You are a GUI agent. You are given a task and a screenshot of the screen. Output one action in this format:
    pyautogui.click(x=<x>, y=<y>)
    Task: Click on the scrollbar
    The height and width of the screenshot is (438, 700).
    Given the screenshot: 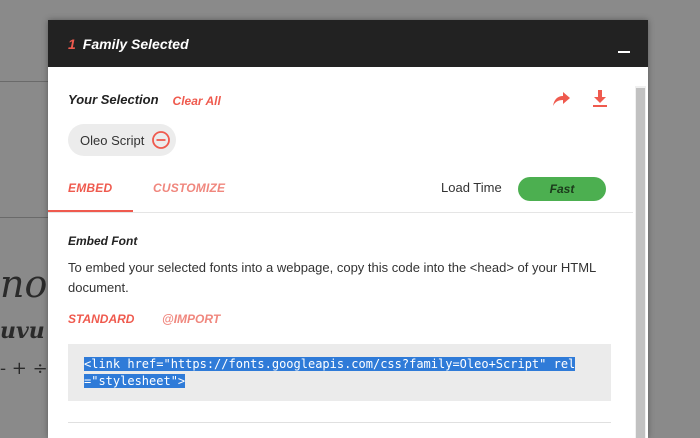 What is the action you would take?
    pyautogui.click(x=640, y=262)
    